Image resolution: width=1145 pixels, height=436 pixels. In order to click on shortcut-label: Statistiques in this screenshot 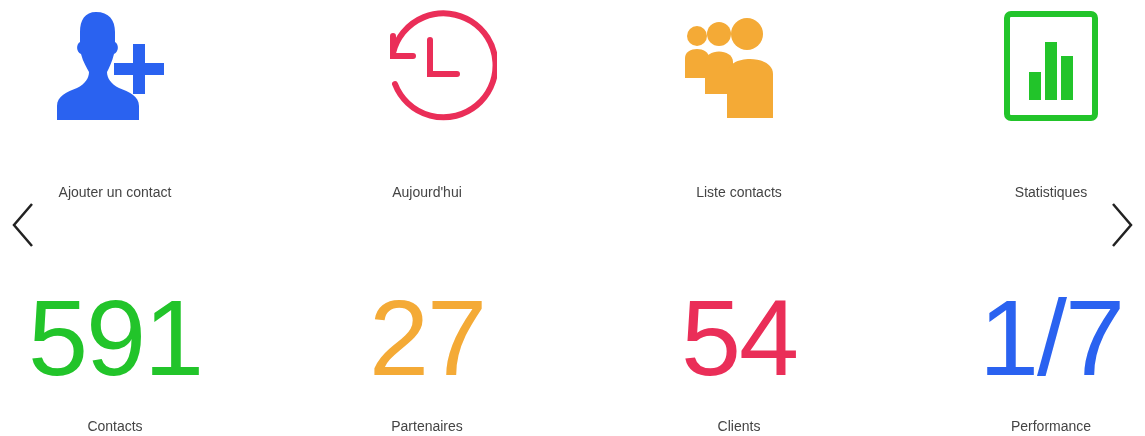, I will do `click(1051, 192)`.